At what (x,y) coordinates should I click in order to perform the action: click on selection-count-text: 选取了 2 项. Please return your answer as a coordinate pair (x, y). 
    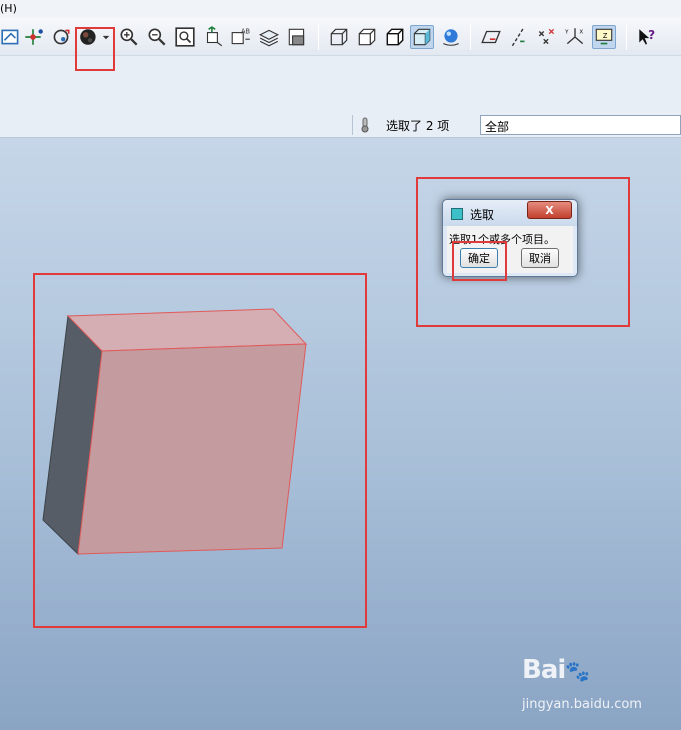
    Looking at the image, I should click on (418, 126).